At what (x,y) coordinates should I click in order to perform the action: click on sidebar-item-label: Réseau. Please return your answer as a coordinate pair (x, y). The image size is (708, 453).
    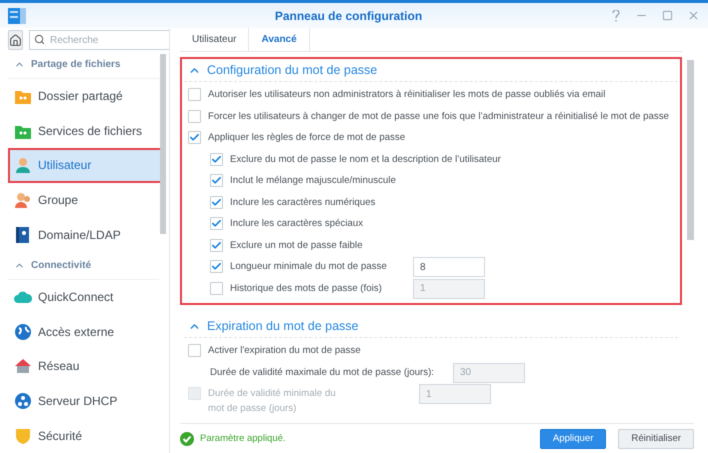
    Looking at the image, I should click on (59, 366).